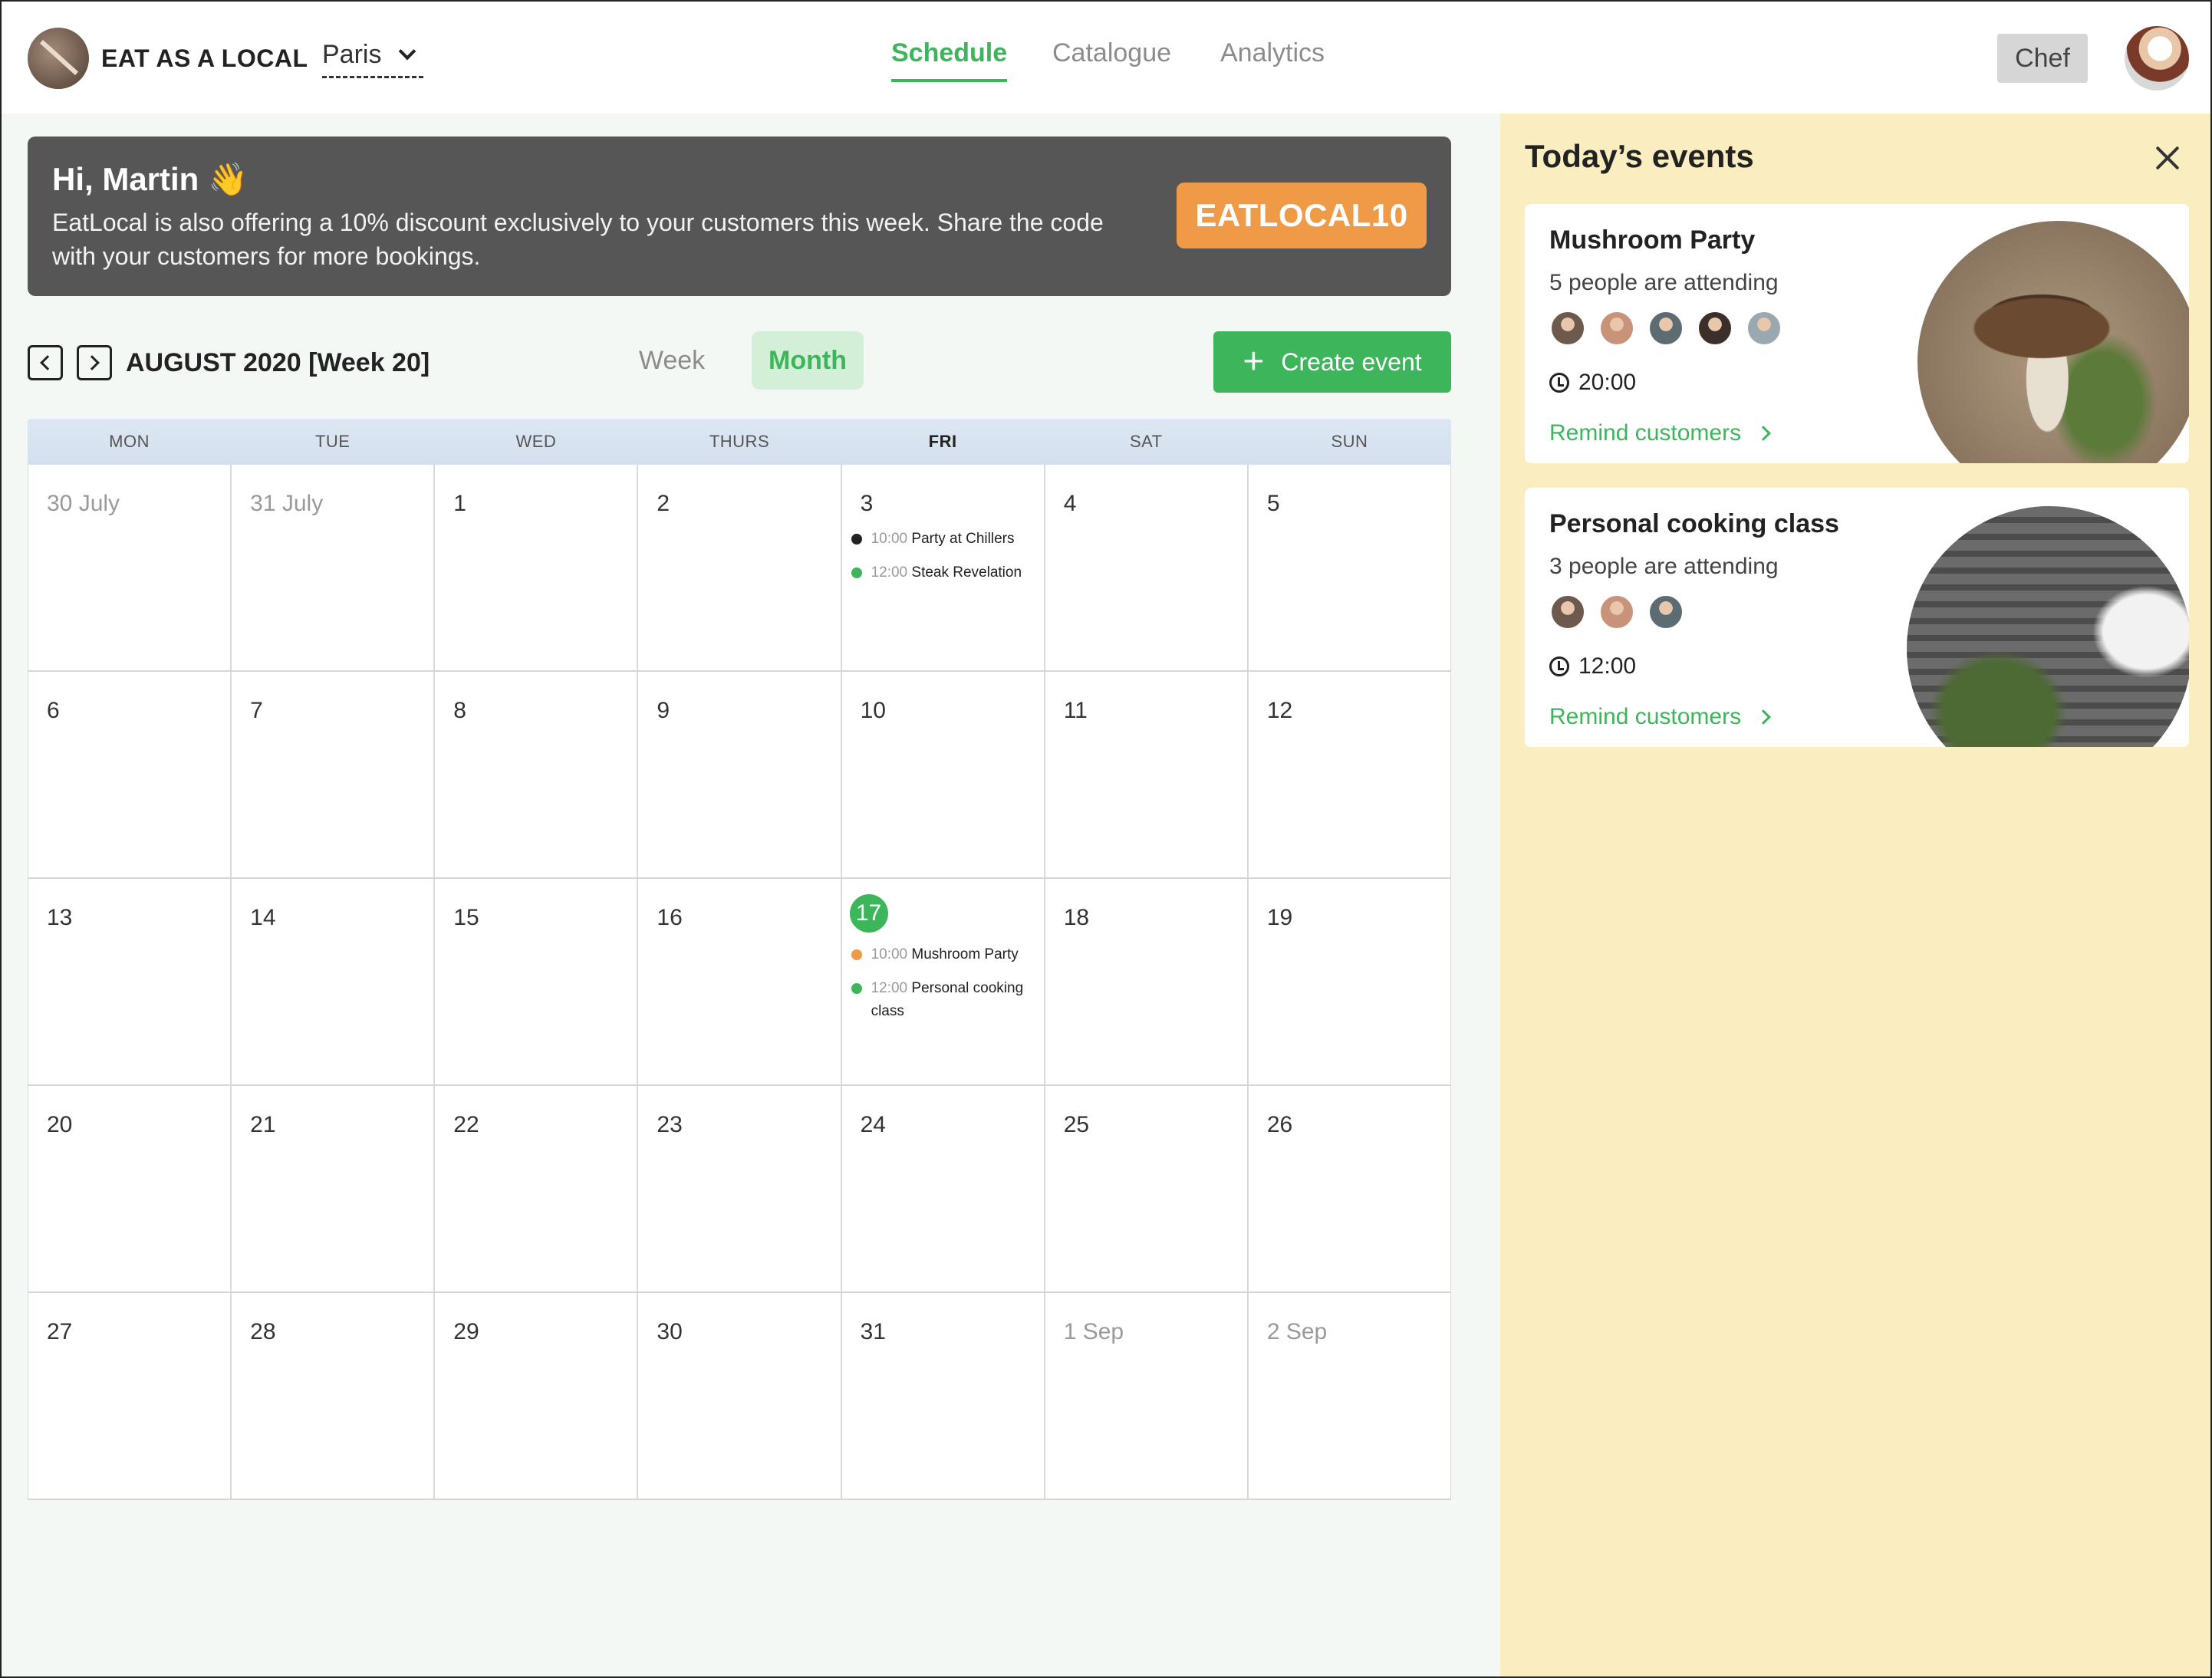 This screenshot has height=1678, width=2212. Describe the element at coordinates (130, 981) in the screenshot. I see `calendar-day-cell: 13` at that location.